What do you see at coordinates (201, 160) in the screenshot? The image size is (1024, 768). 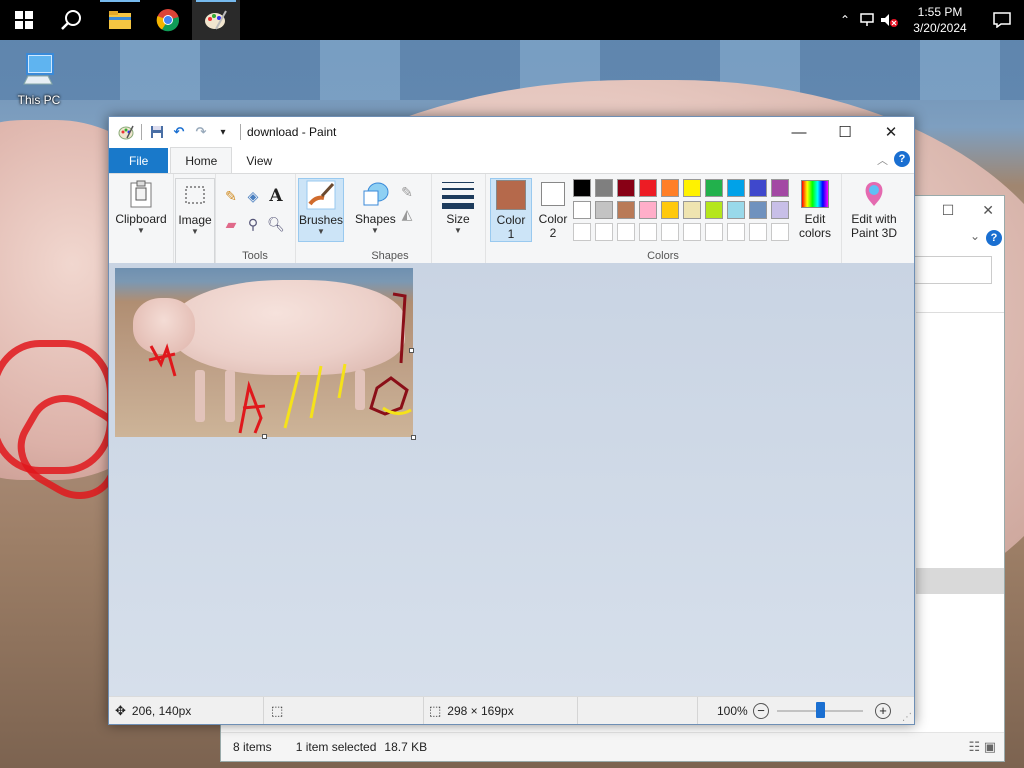 I see `tab-home: Home` at bounding box center [201, 160].